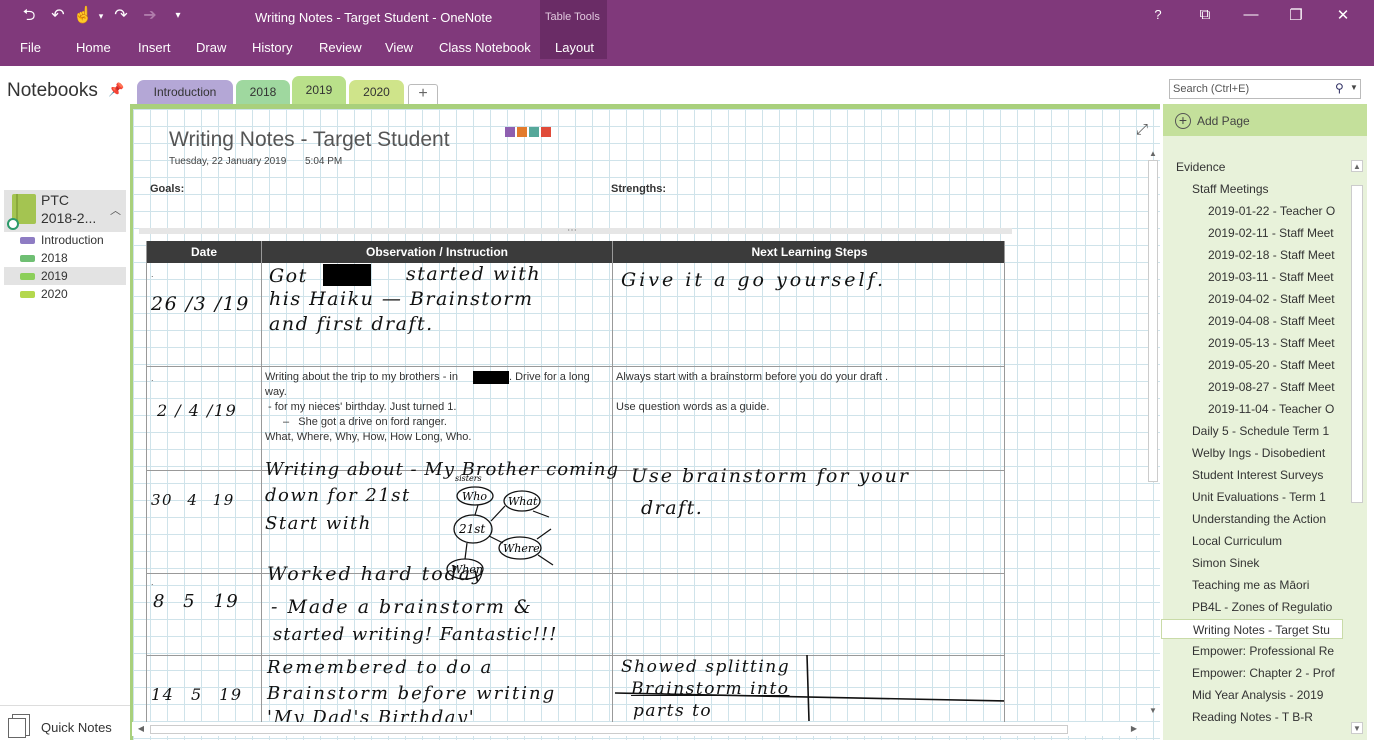 The image size is (1374, 750). Describe the element at coordinates (65, 211) in the screenshot. I see `notebook-ptc: PTC 2018-2... ︿` at that location.